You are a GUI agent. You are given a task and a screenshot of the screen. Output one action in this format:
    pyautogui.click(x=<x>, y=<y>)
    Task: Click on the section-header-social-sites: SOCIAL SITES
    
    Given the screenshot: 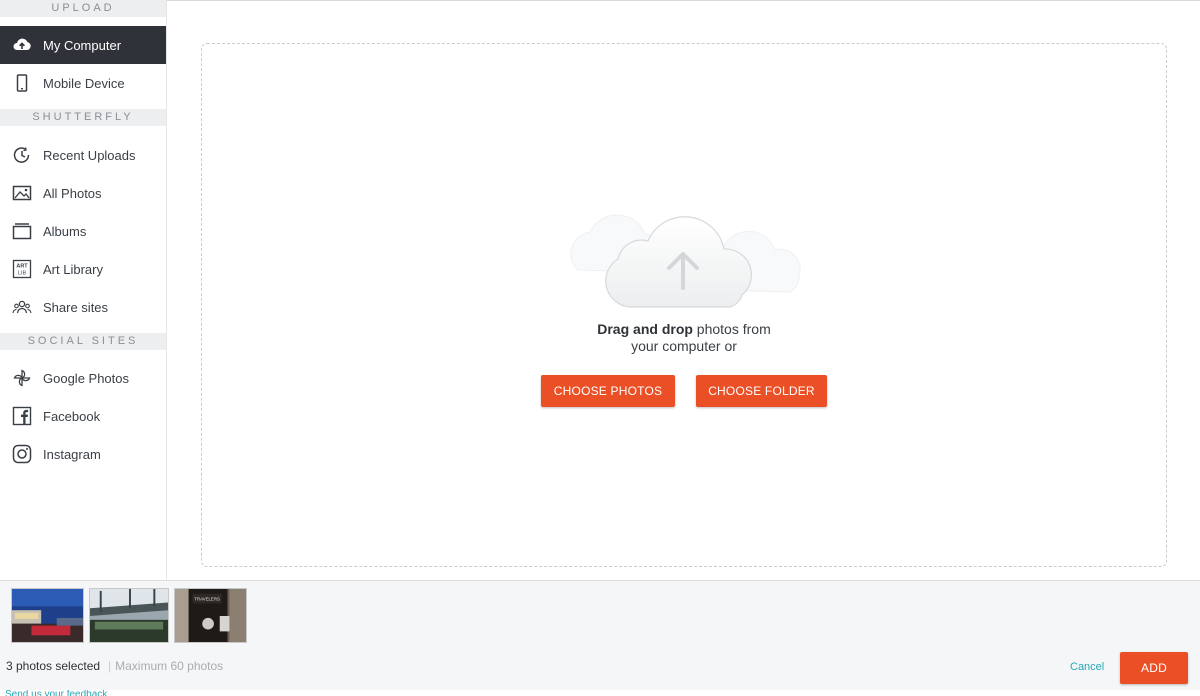 What is the action you would take?
    pyautogui.click(x=83, y=341)
    